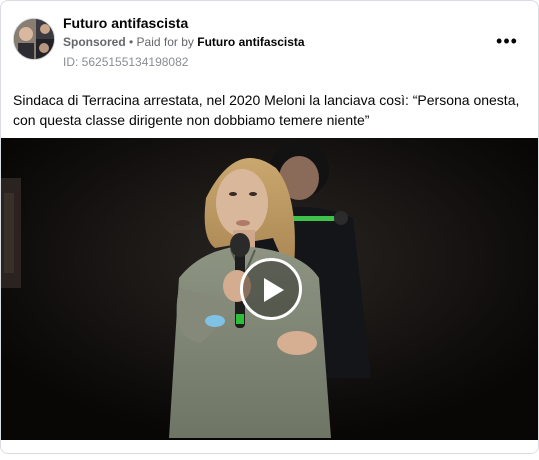 Image resolution: width=539 pixels, height=460 pixels. What do you see at coordinates (250, 42) in the screenshot?
I see `paid-for-name: Futuro antifascista` at bounding box center [250, 42].